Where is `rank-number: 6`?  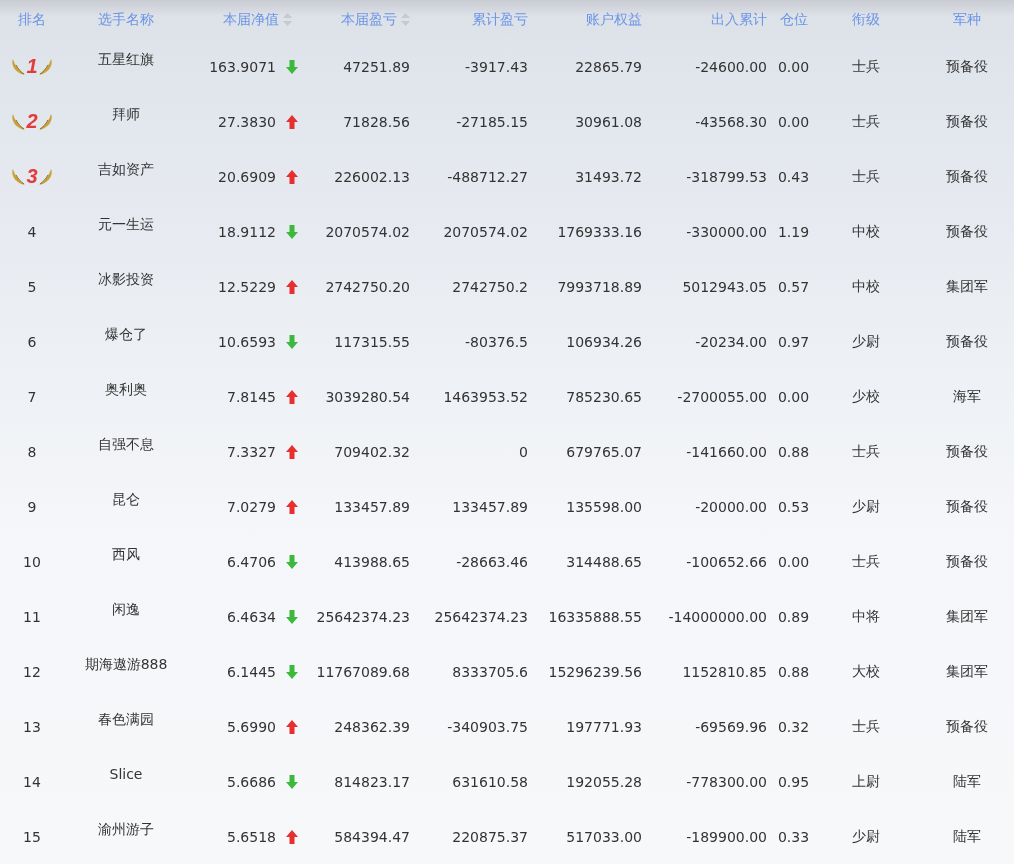
rank-number: 6 is located at coordinates (32, 341).